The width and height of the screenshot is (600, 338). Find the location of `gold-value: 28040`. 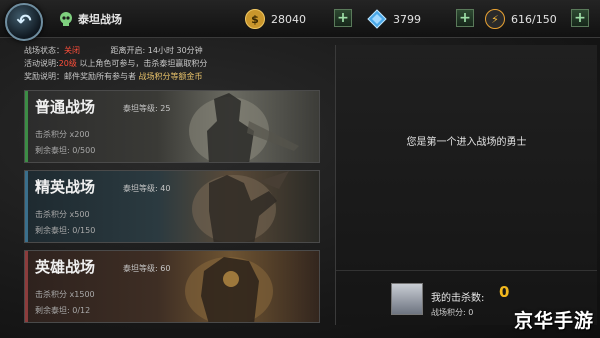

gold-value: 28040 is located at coordinates (288, 19).